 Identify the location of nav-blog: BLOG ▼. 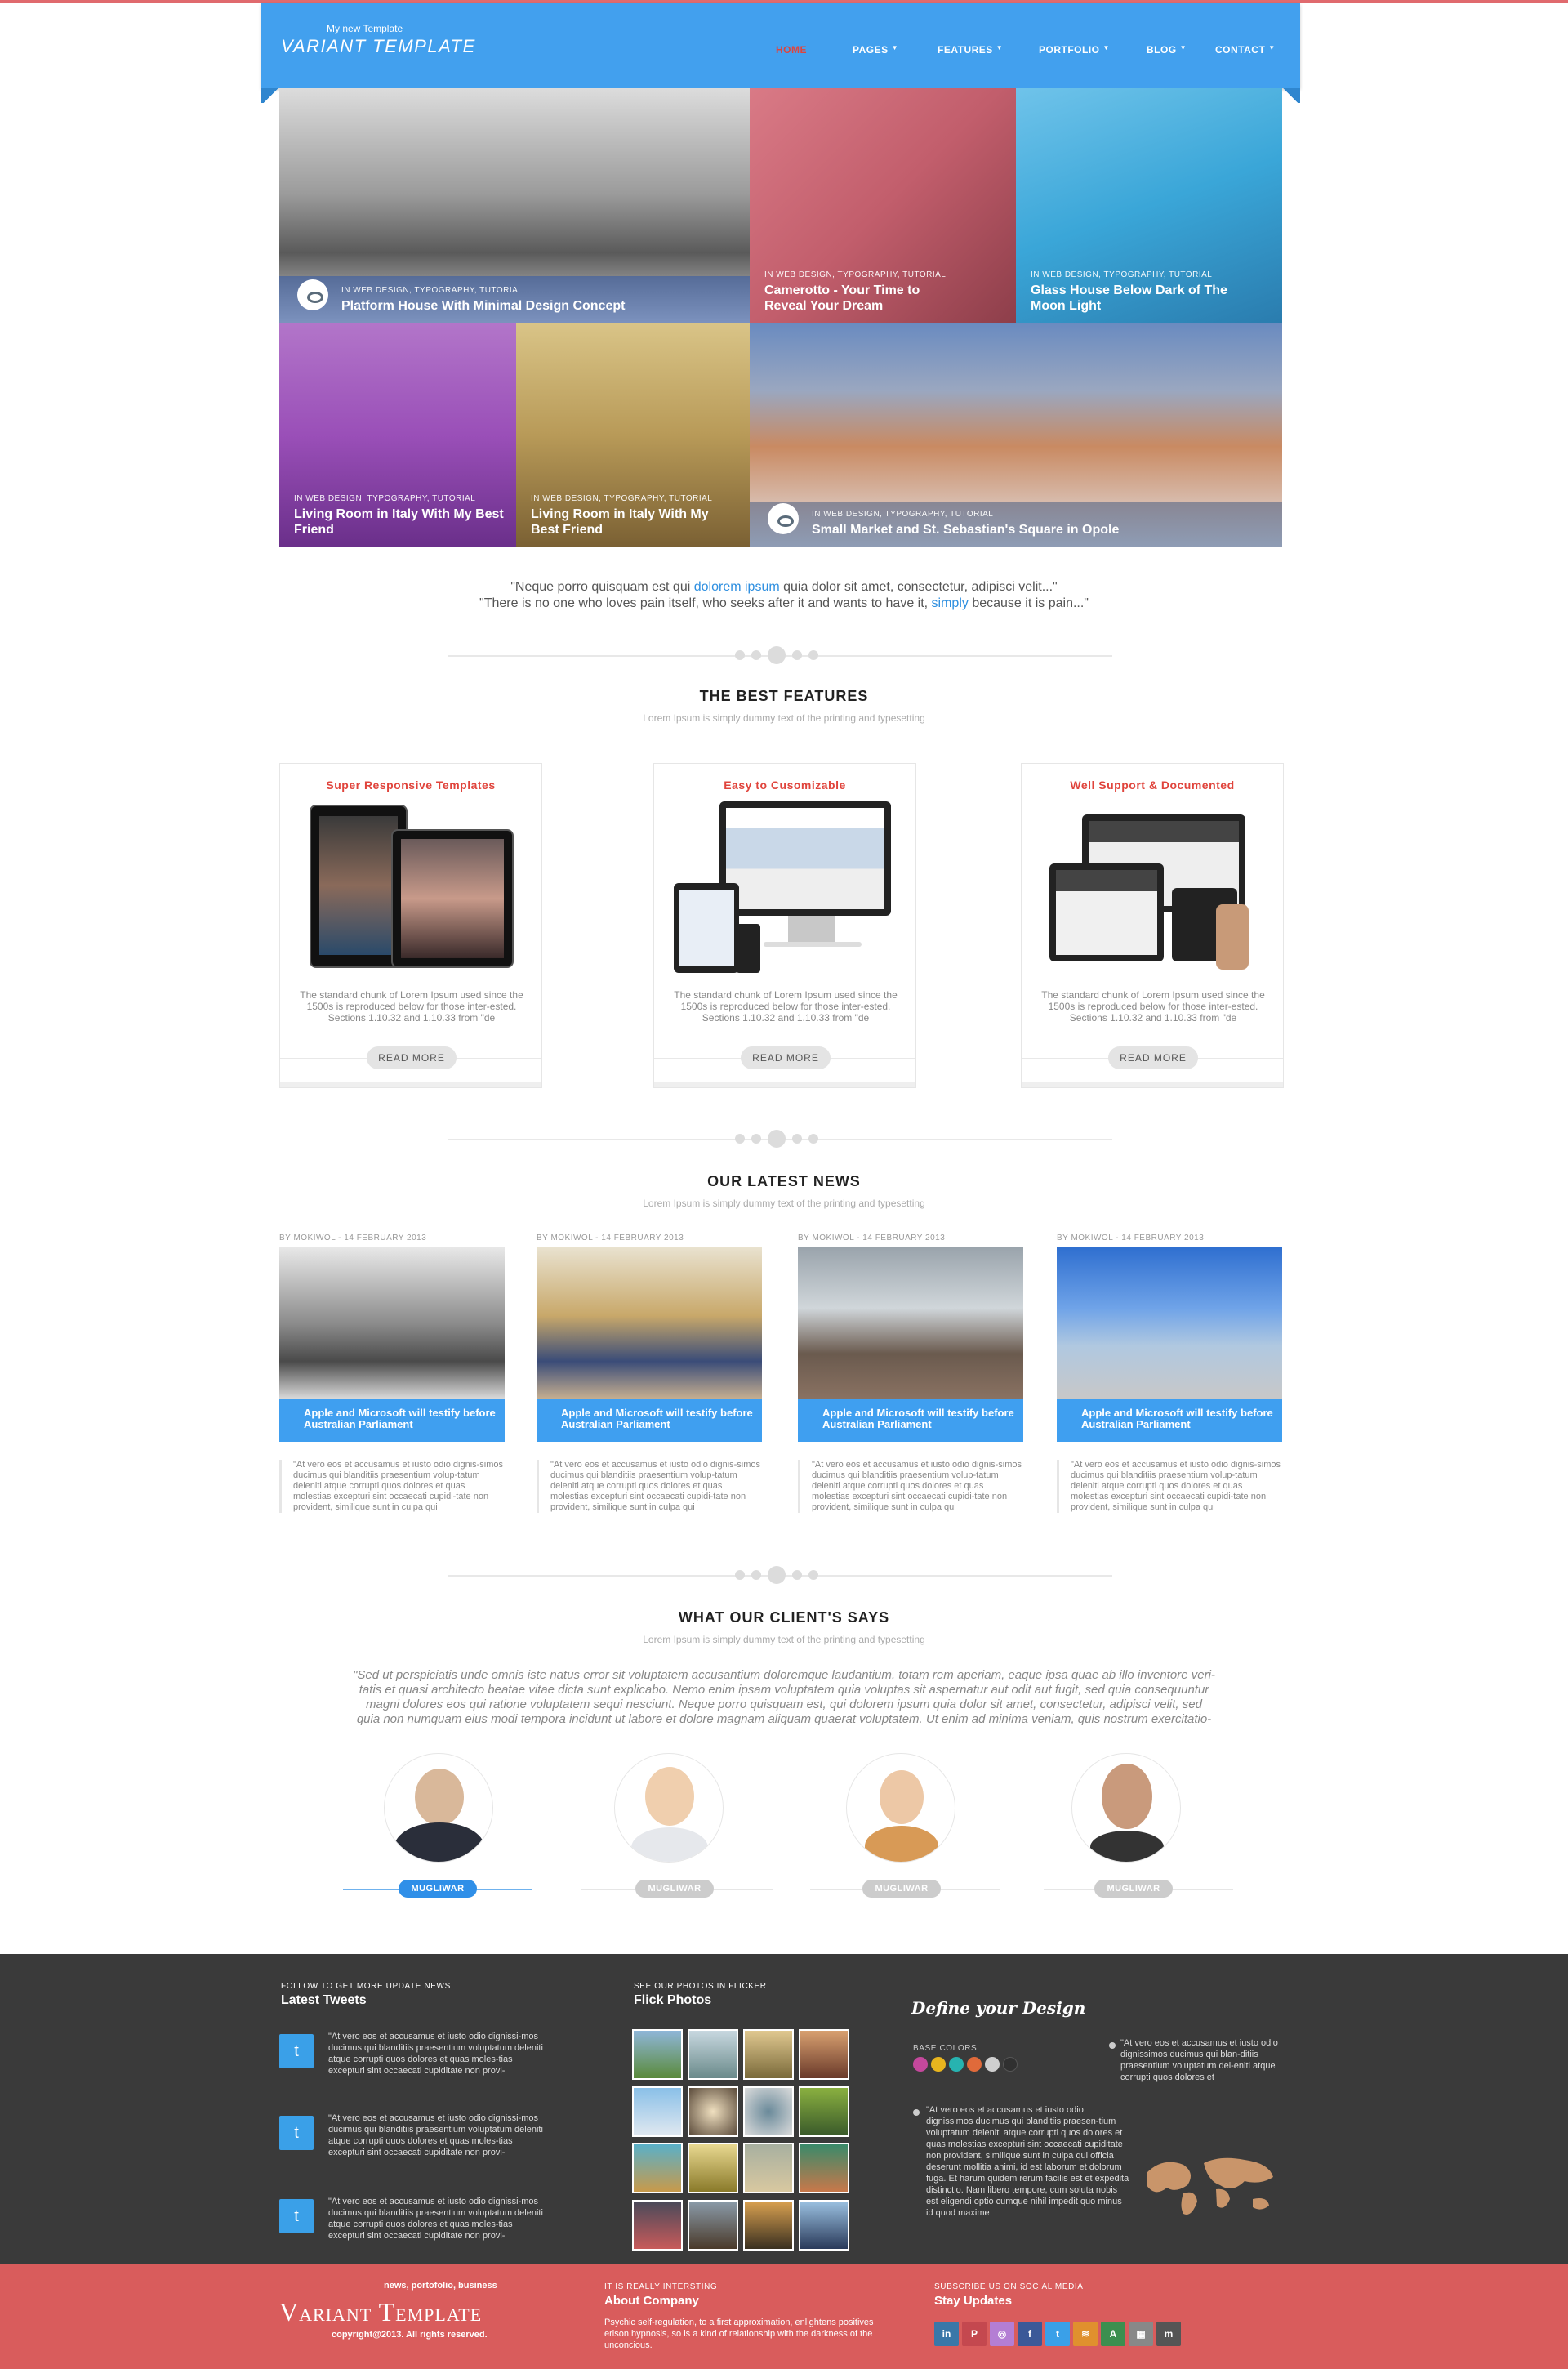
(1167, 50).